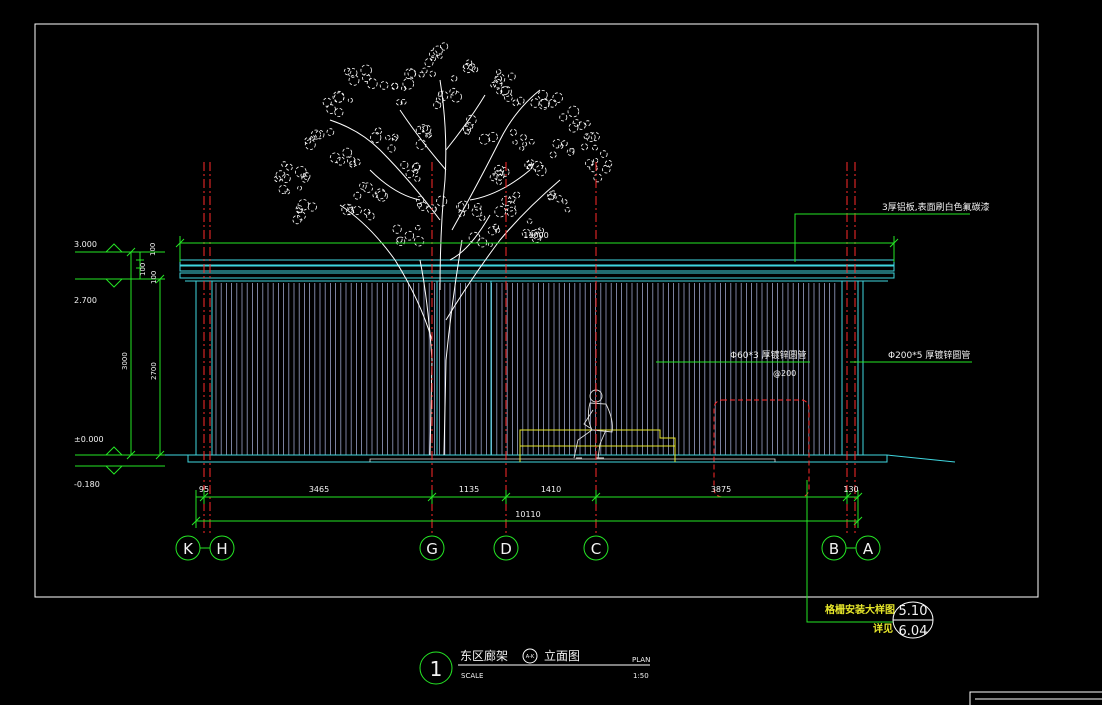 Image resolution: width=1102 pixels, height=705 pixels. Describe the element at coordinates (472, 676) in the screenshot. I see `scale-label: SCALE` at that location.